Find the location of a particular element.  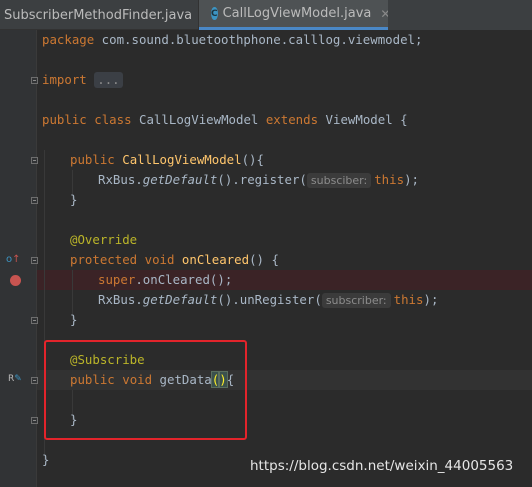

annotation: @Override is located at coordinates (104, 239).